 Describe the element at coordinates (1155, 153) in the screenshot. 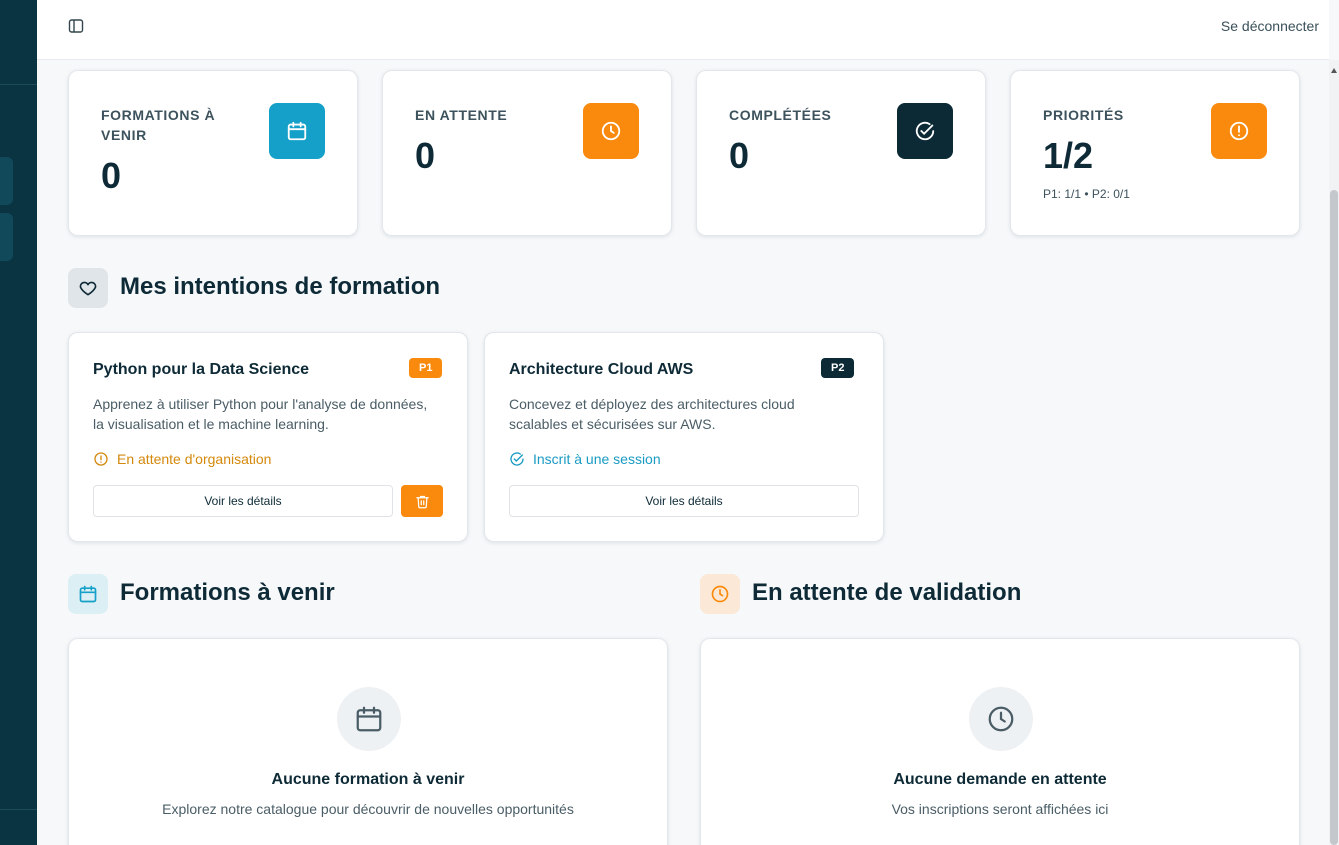

I see `stat-card-priorities: PRIORITÉS 1/2 P1: 1/1 • P2: 0/1` at that location.